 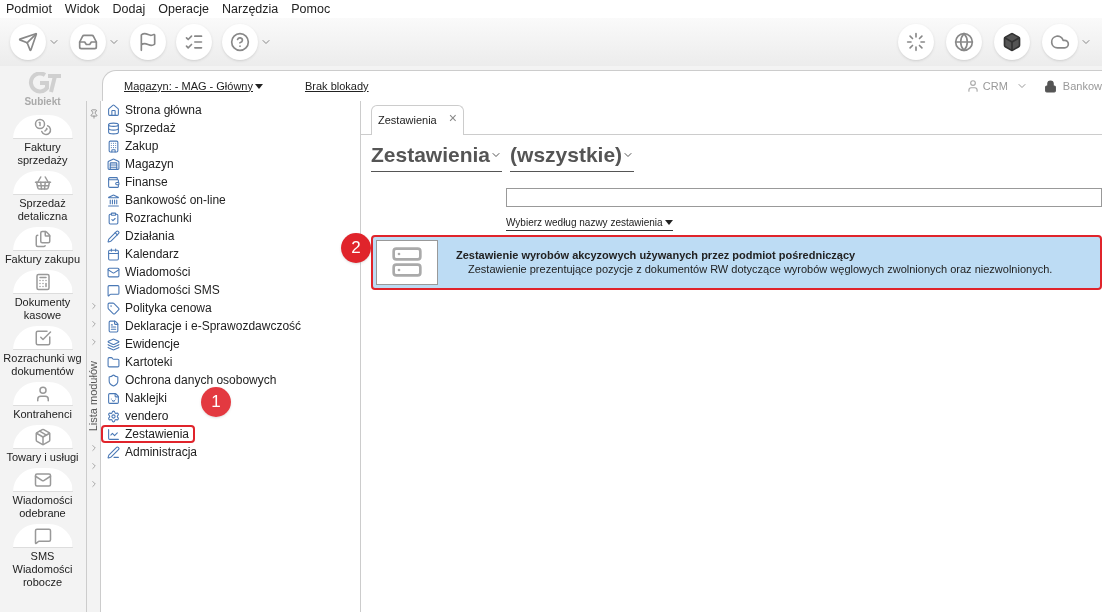 What do you see at coordinates (589, 222) in the screenshot?
I see `search-mode-dropdown: Wybierz według nazwy zestawienia` at bounding box center [589, 222].